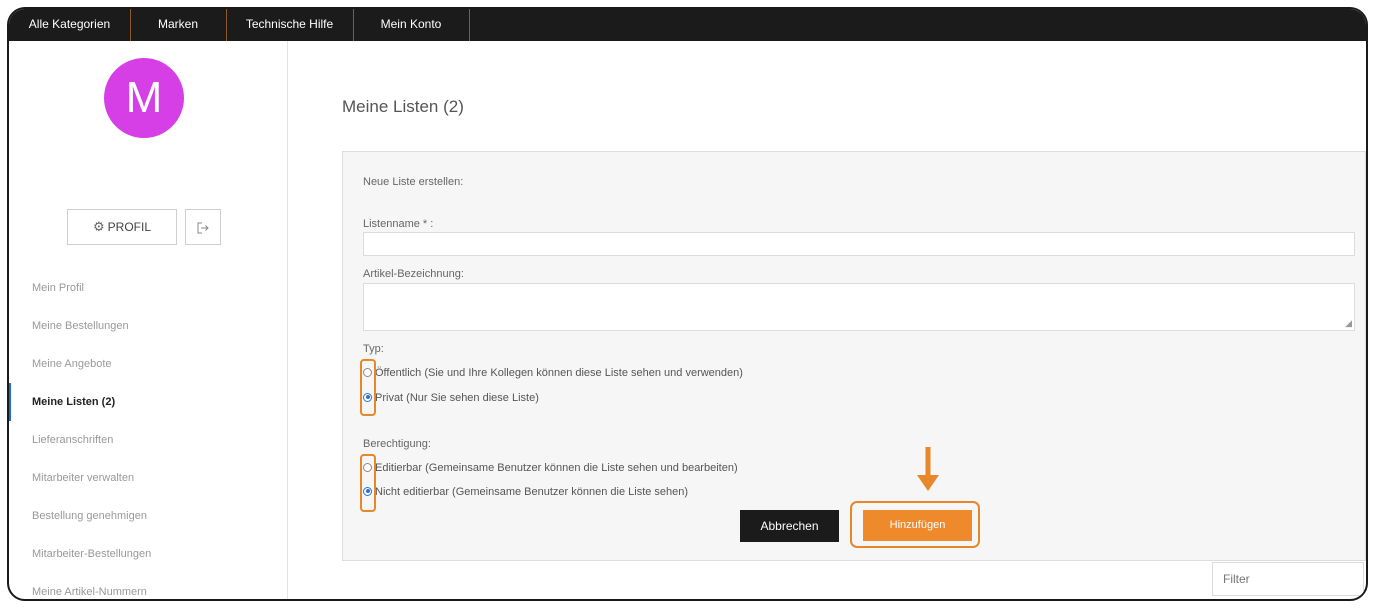  What do you see at coordinates (373, 349) in the screenshot?
I see `type-label: Typ:` at bounding box center [373, 349].